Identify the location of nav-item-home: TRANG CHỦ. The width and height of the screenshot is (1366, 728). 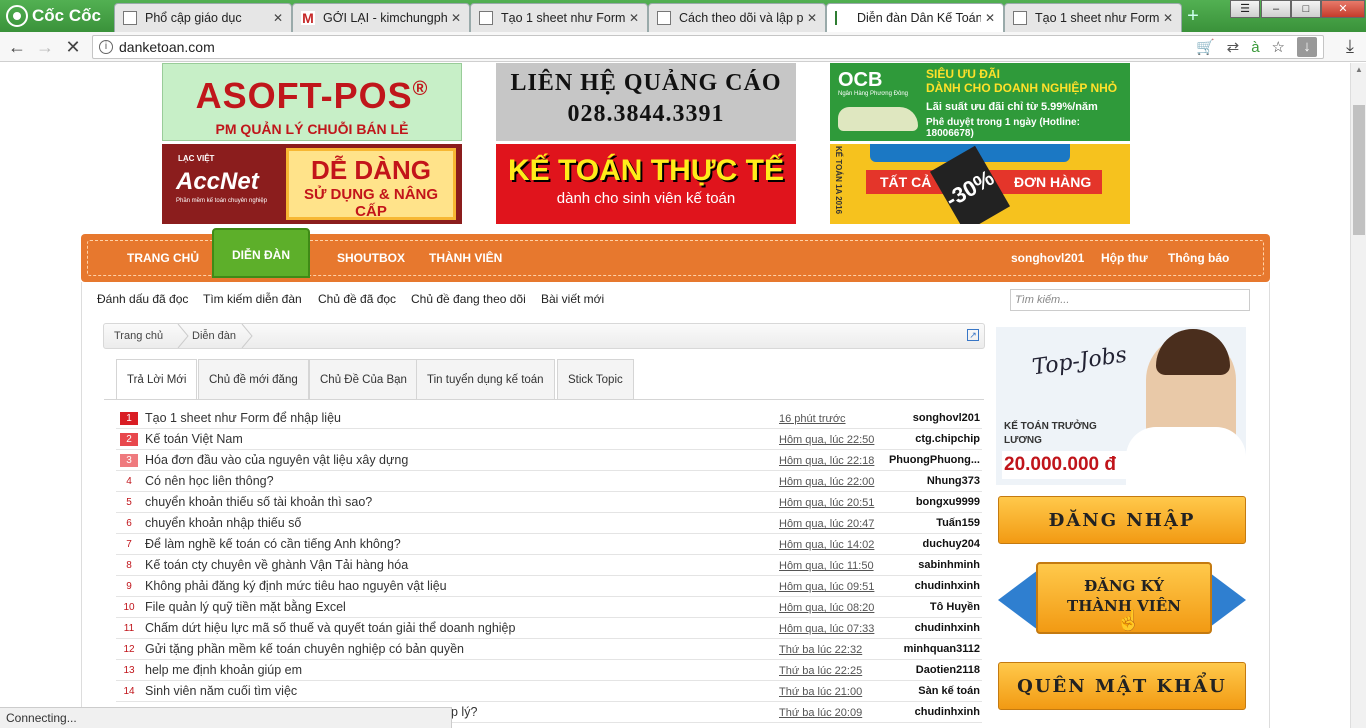
(163, 258).